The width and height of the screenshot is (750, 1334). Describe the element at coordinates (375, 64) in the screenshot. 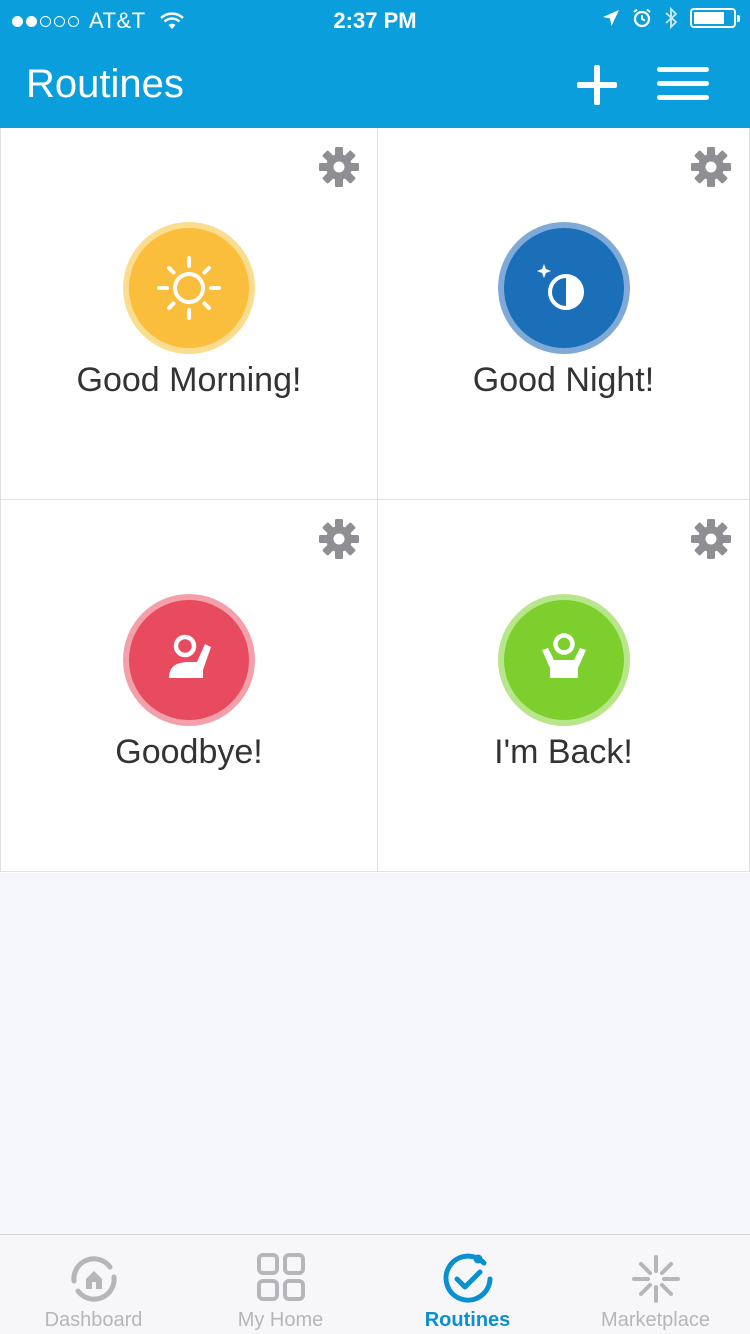

I see `top-bar: AT&T 2:37 PM Routines` at that location.